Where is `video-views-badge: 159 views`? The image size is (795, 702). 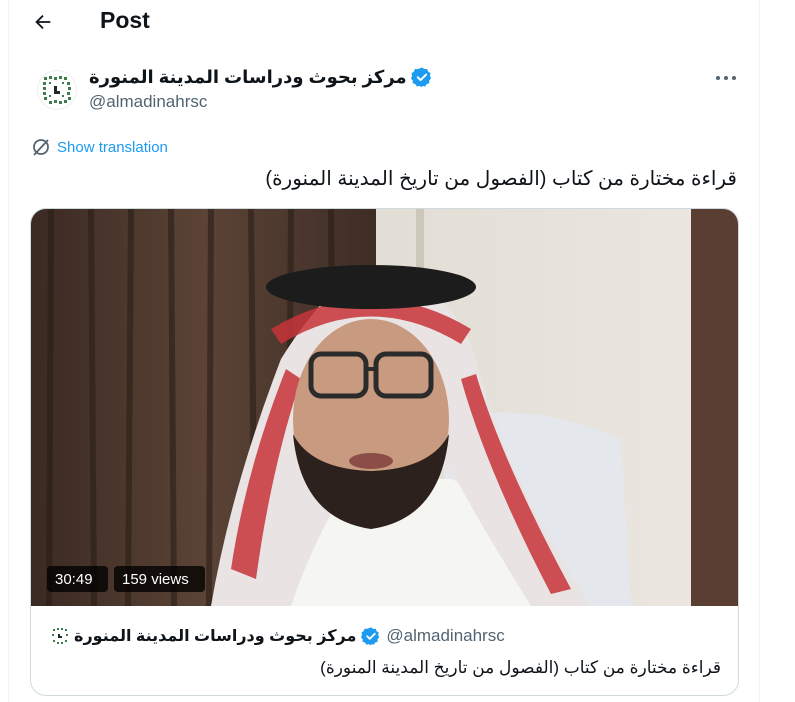
video-views-badge: 159 views is located at coordinates (159, 579).